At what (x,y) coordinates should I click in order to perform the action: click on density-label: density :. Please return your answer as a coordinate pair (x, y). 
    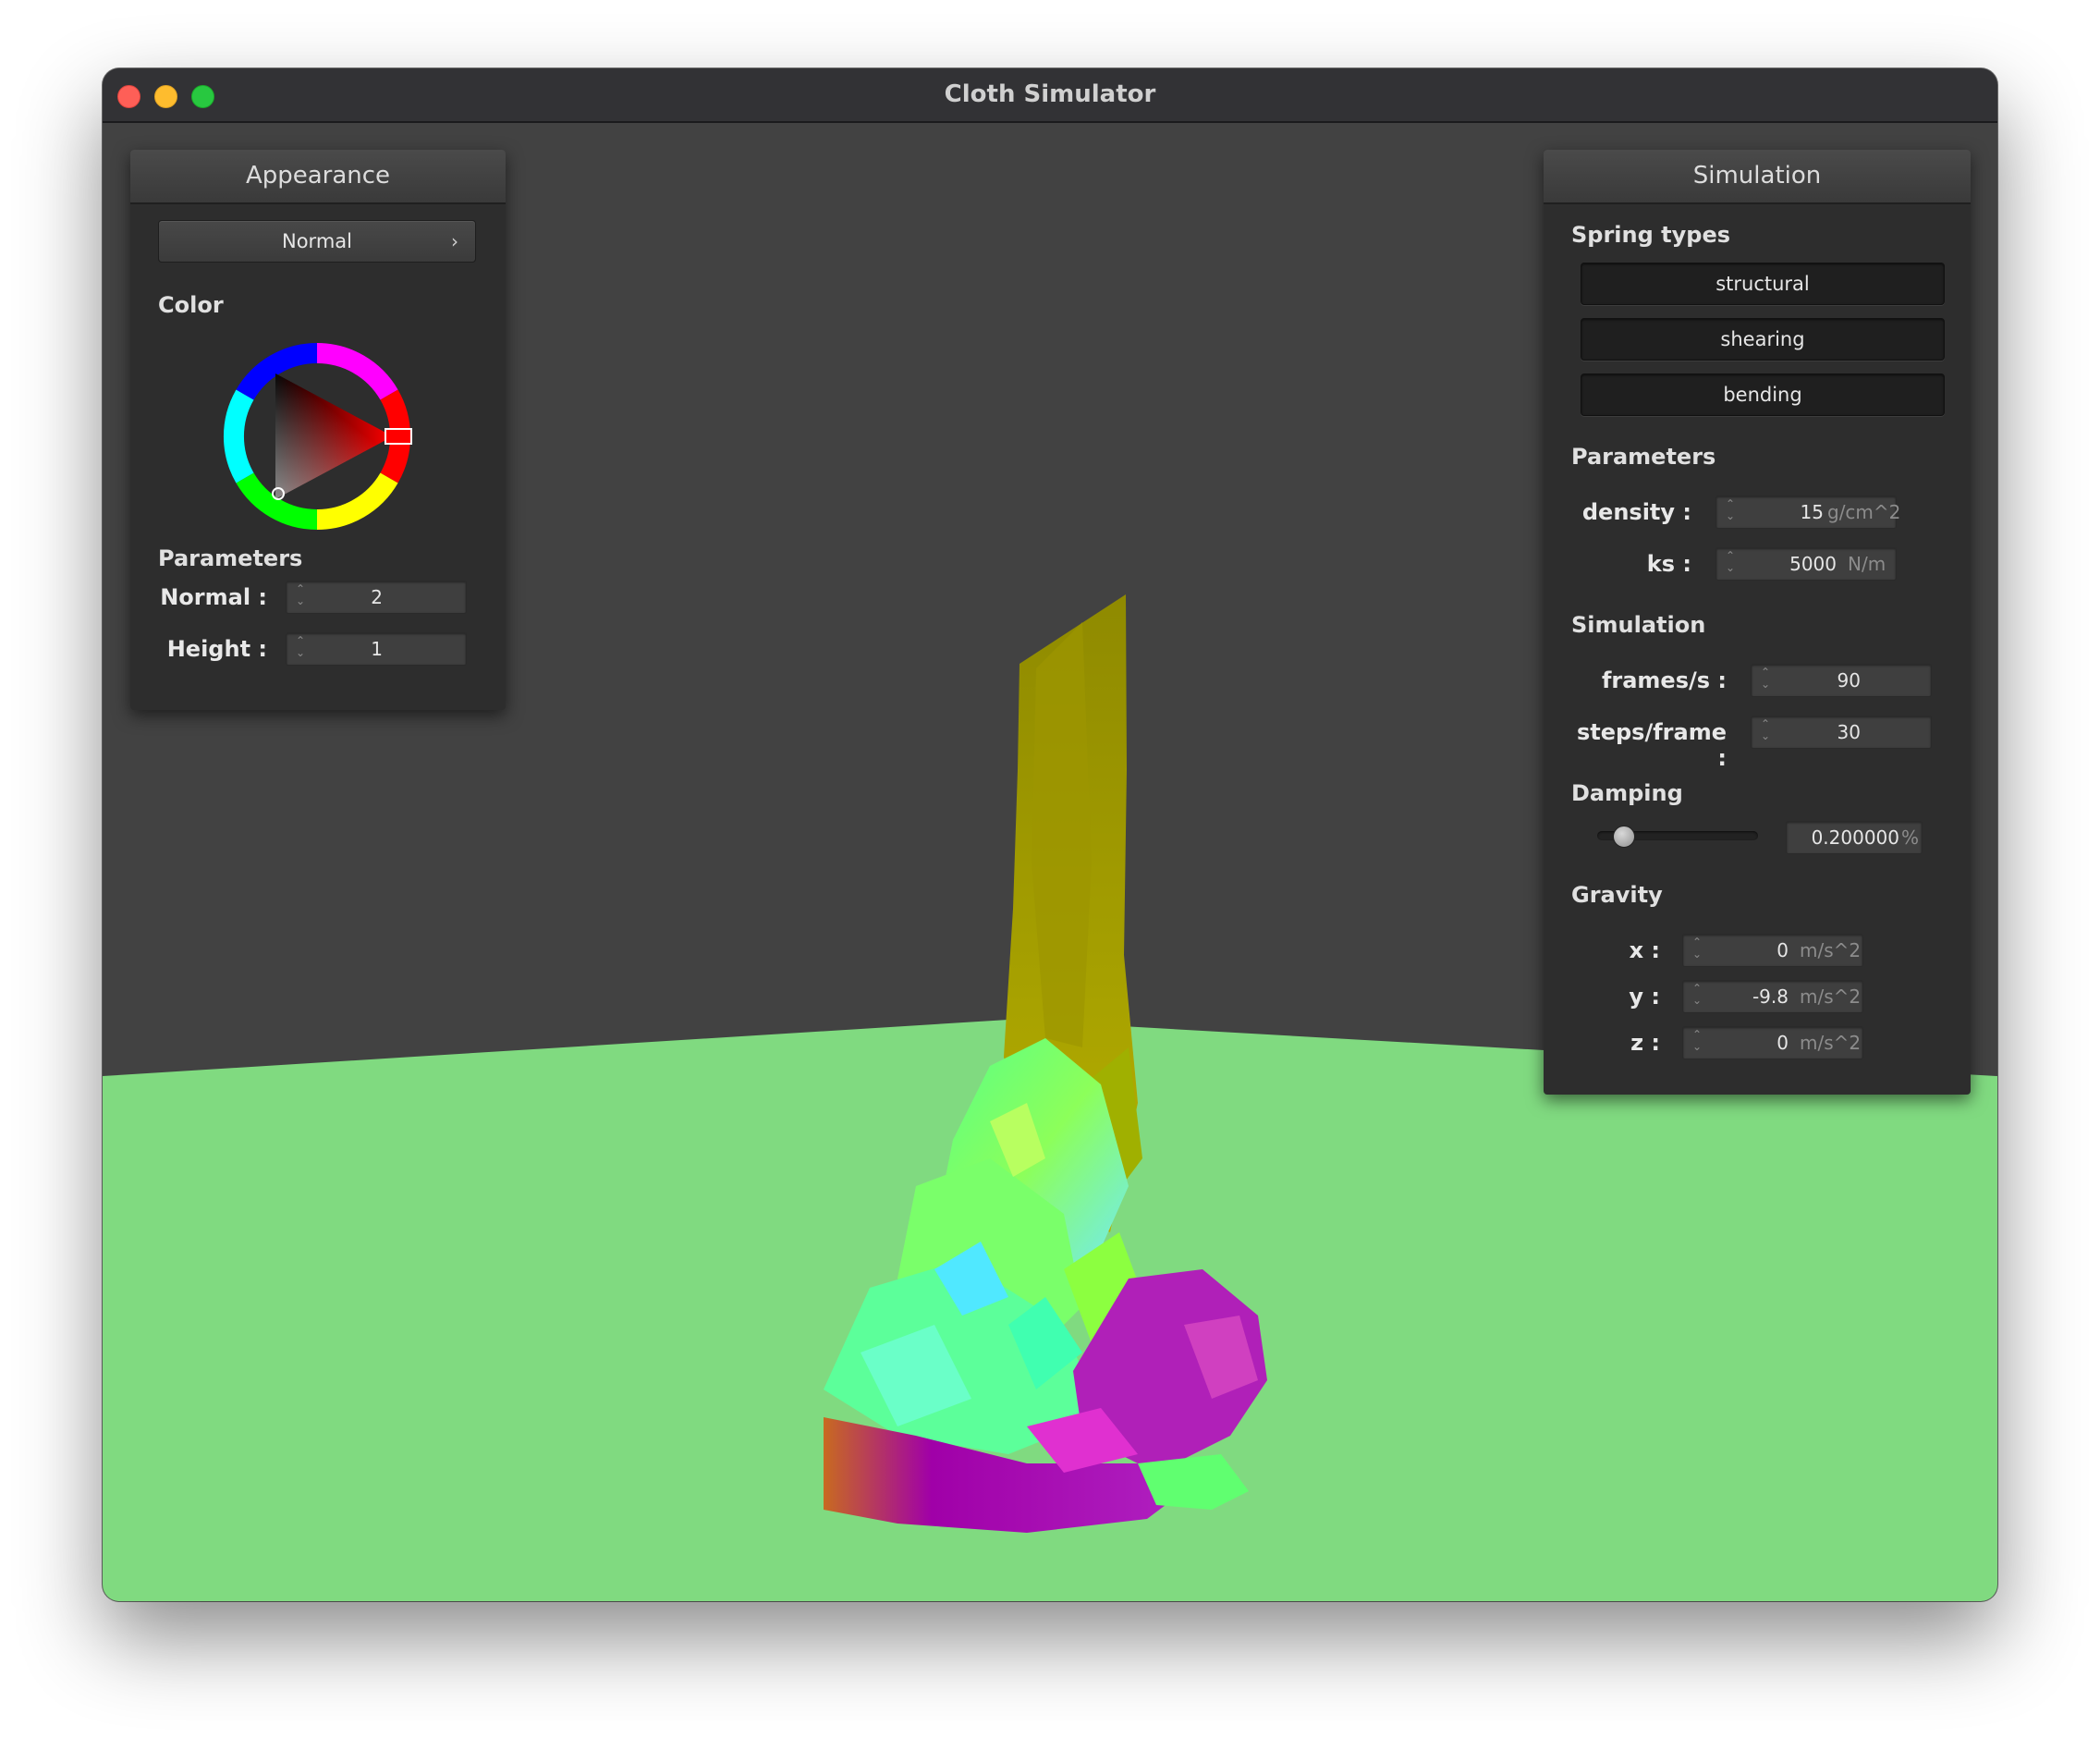
    Looking at the image, I should click on (1636, 512).